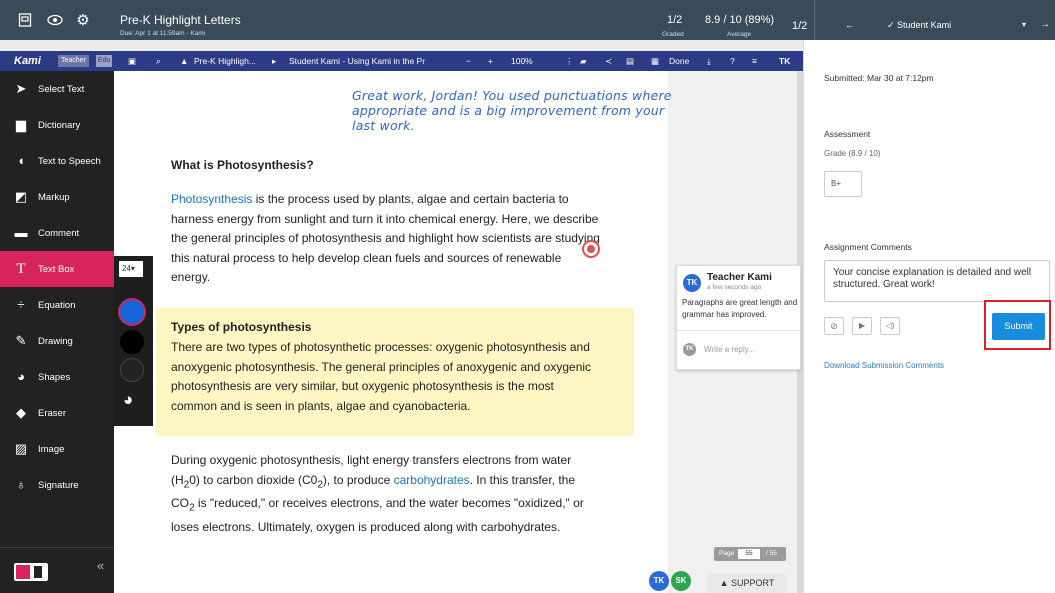 This screenshot has height=593, width=1055. Describe the element at coordinates (868, 247) in the screenshot. I see `comments-heading: Assignment Comments` at that location.